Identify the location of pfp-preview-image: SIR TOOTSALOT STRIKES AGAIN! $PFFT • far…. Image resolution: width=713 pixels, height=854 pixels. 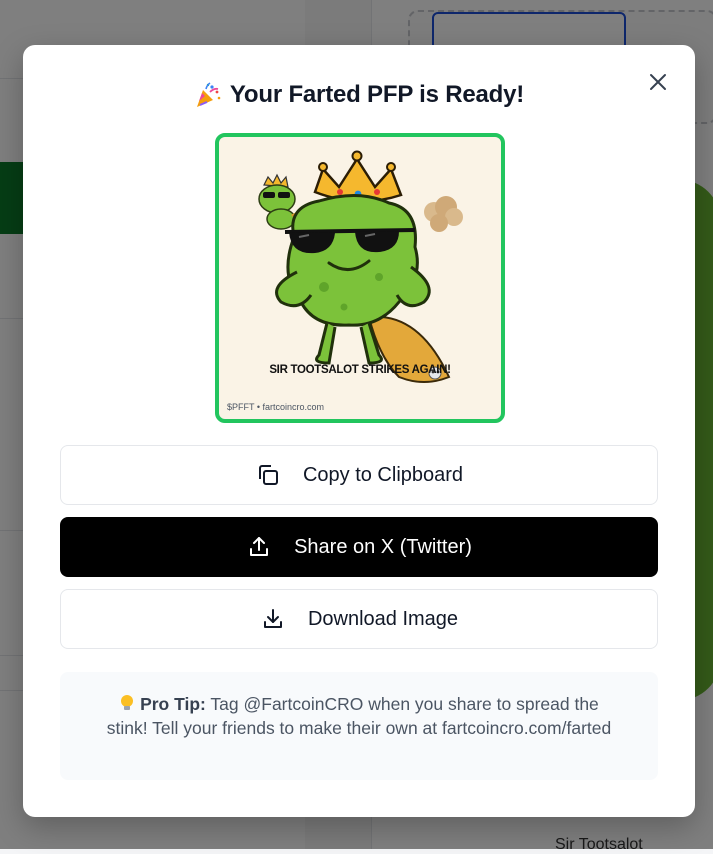
(360, 278).